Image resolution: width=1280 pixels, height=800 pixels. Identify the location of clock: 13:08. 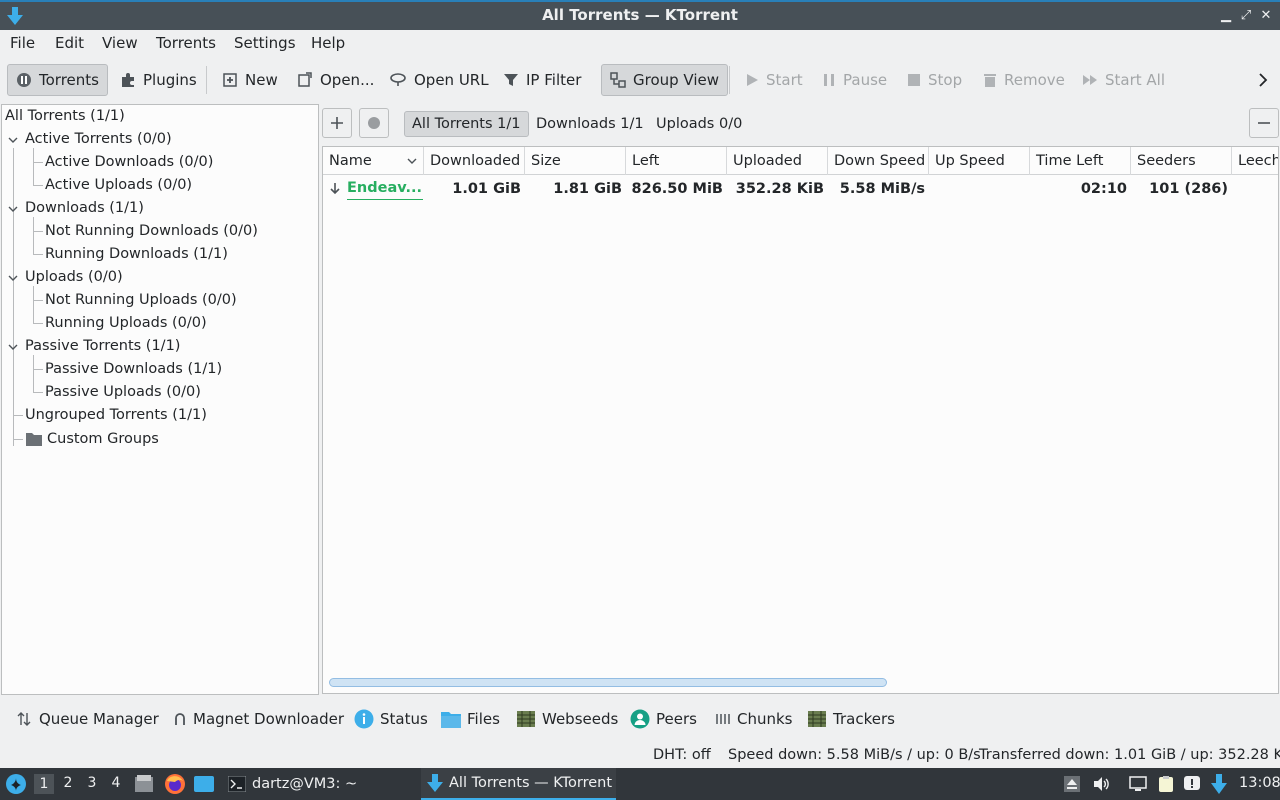
(1259, 783).